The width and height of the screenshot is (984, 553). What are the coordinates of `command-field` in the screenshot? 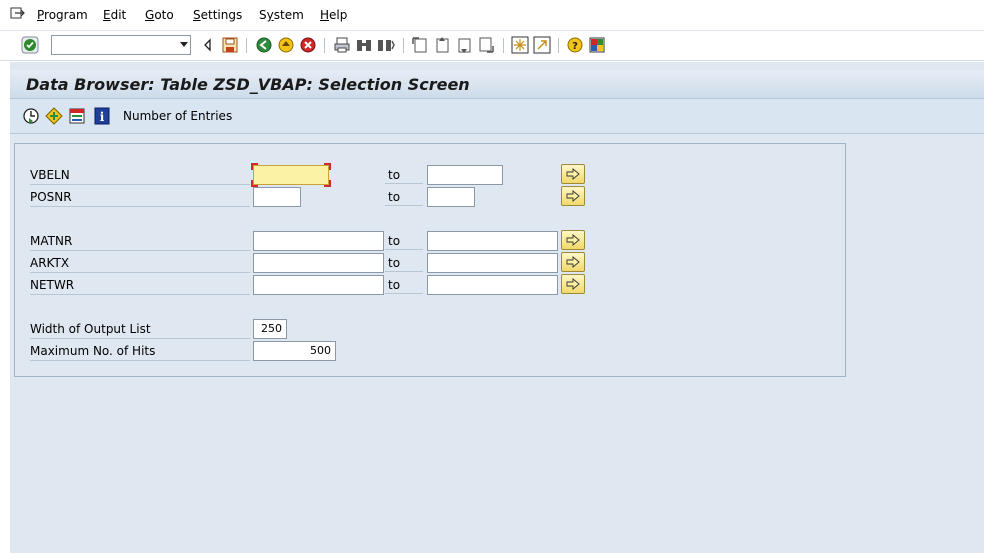 It's located at (121, 45).